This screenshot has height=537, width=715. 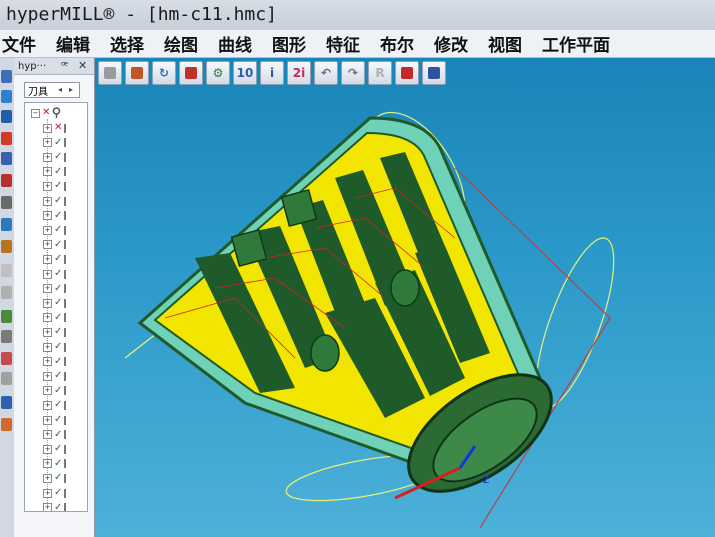 I want to click on open-folder-icon, so click(x=137, y=73).